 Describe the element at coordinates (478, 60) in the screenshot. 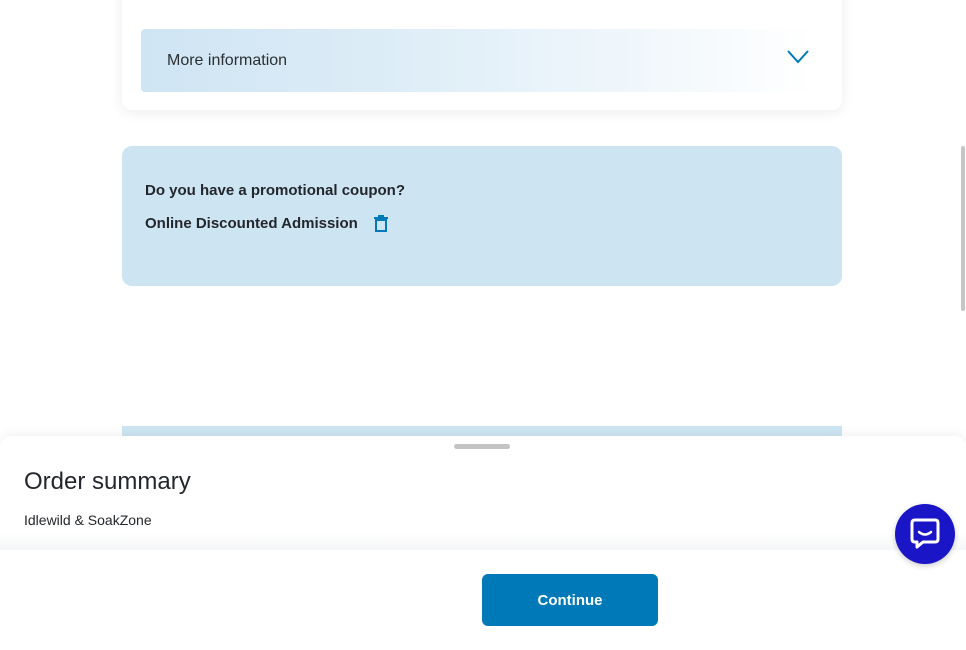

I see `more-information-accordion: More information` at that location.